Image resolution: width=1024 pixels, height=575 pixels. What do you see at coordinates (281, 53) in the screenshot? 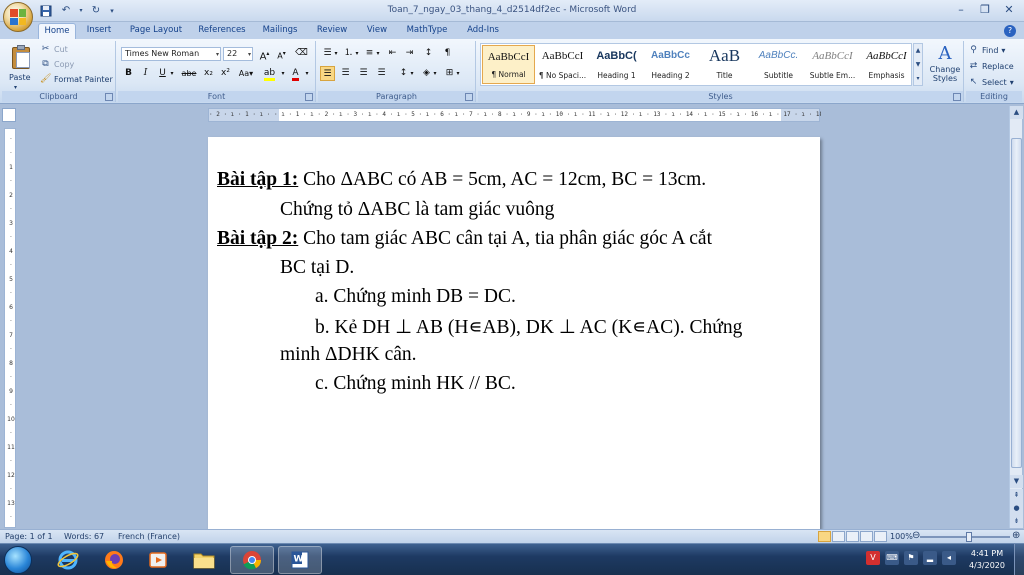
I see `shrink-font-button: A▾` at bounding box center [281, 53].